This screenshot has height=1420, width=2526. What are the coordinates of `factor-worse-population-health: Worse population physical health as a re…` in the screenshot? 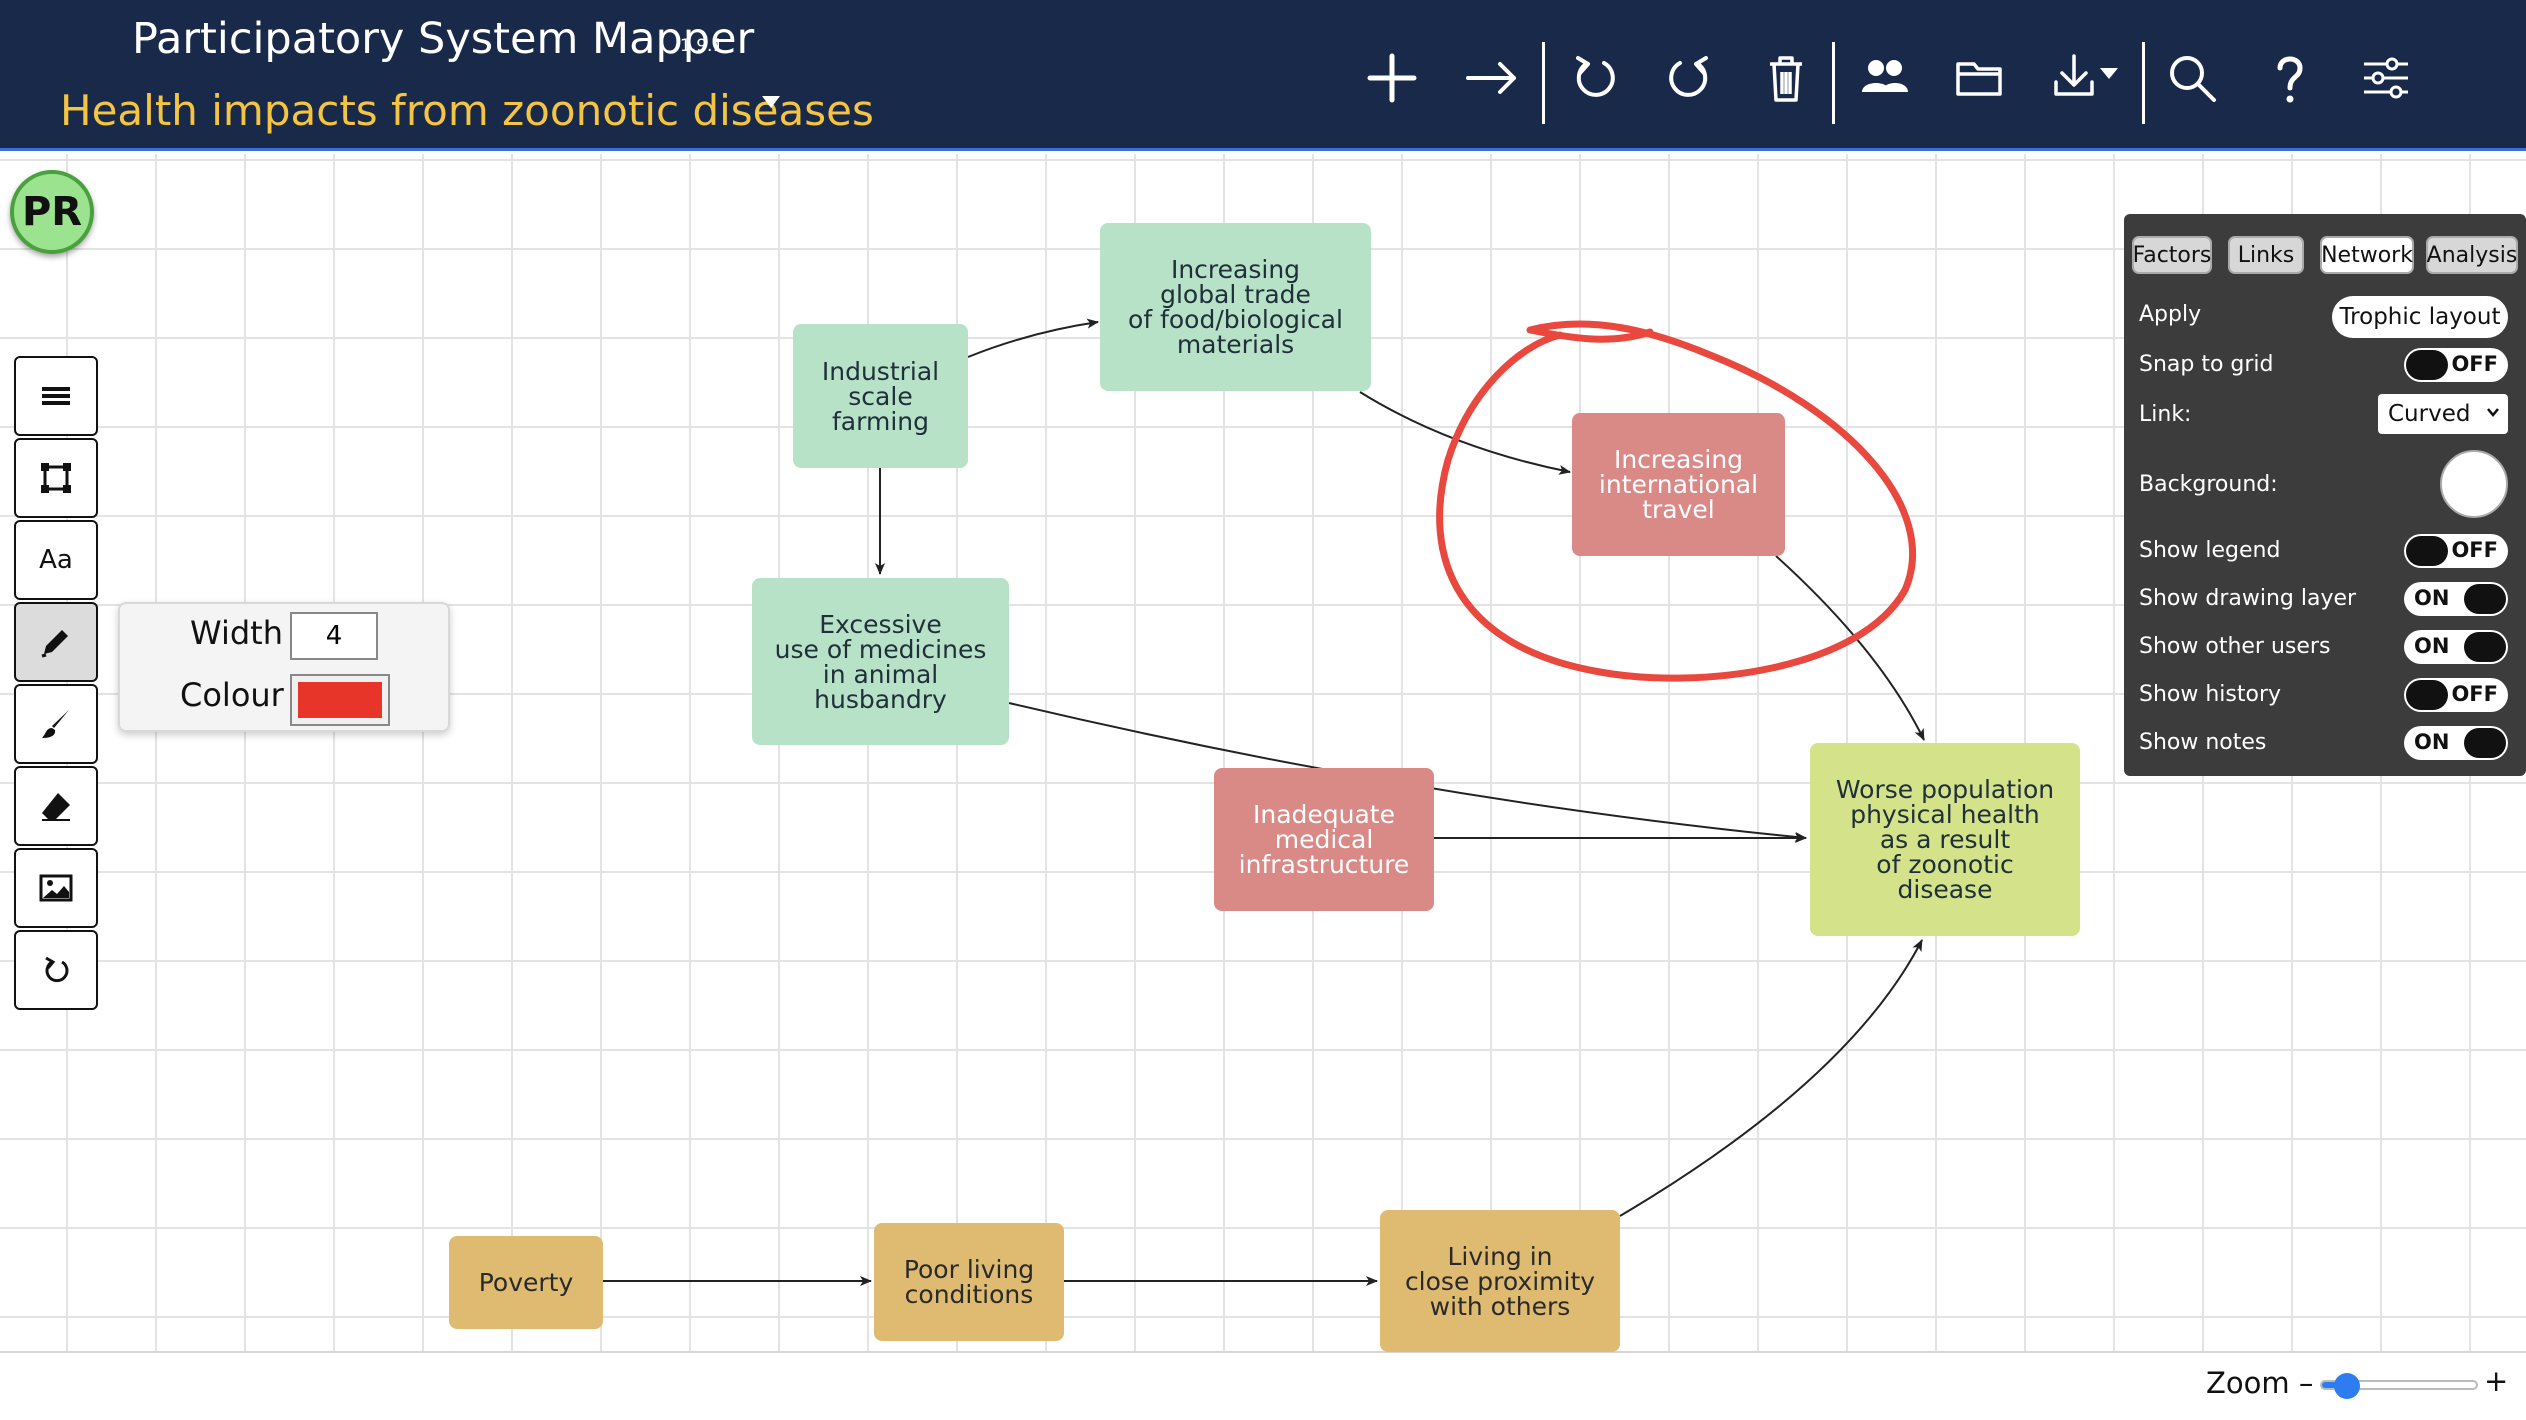 It's located at (1945, 839).